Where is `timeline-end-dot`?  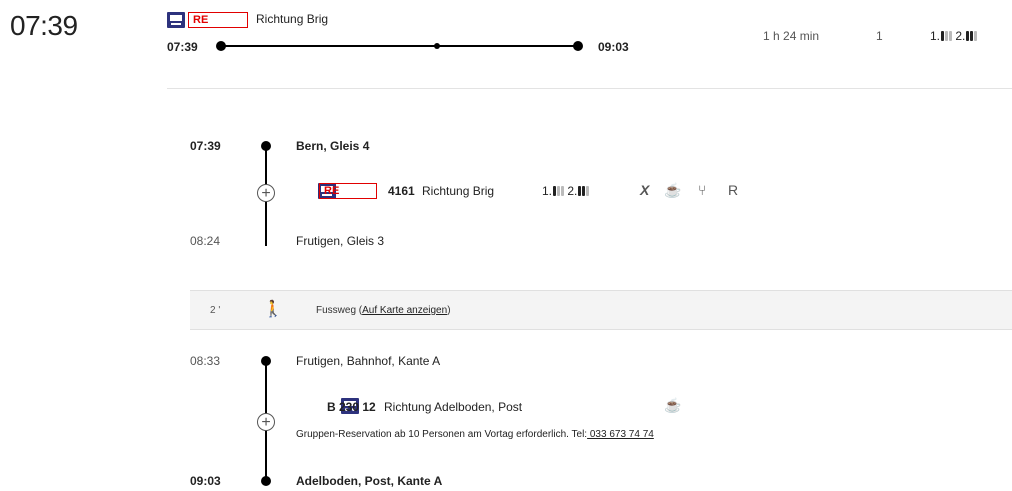 timeline-end-dot is located at coordinates (578, 46).